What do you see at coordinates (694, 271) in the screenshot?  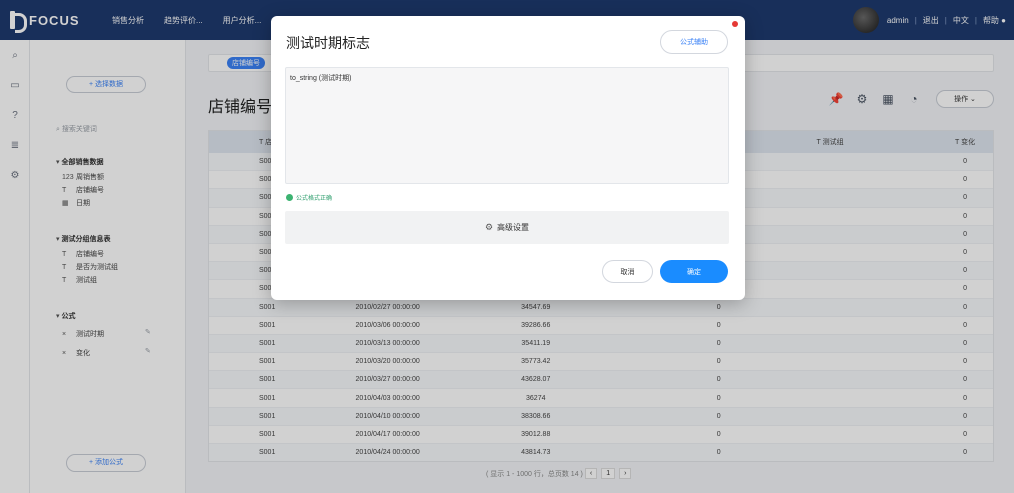 I see `confirm-button: 确定` at bounding box center [694, 271].